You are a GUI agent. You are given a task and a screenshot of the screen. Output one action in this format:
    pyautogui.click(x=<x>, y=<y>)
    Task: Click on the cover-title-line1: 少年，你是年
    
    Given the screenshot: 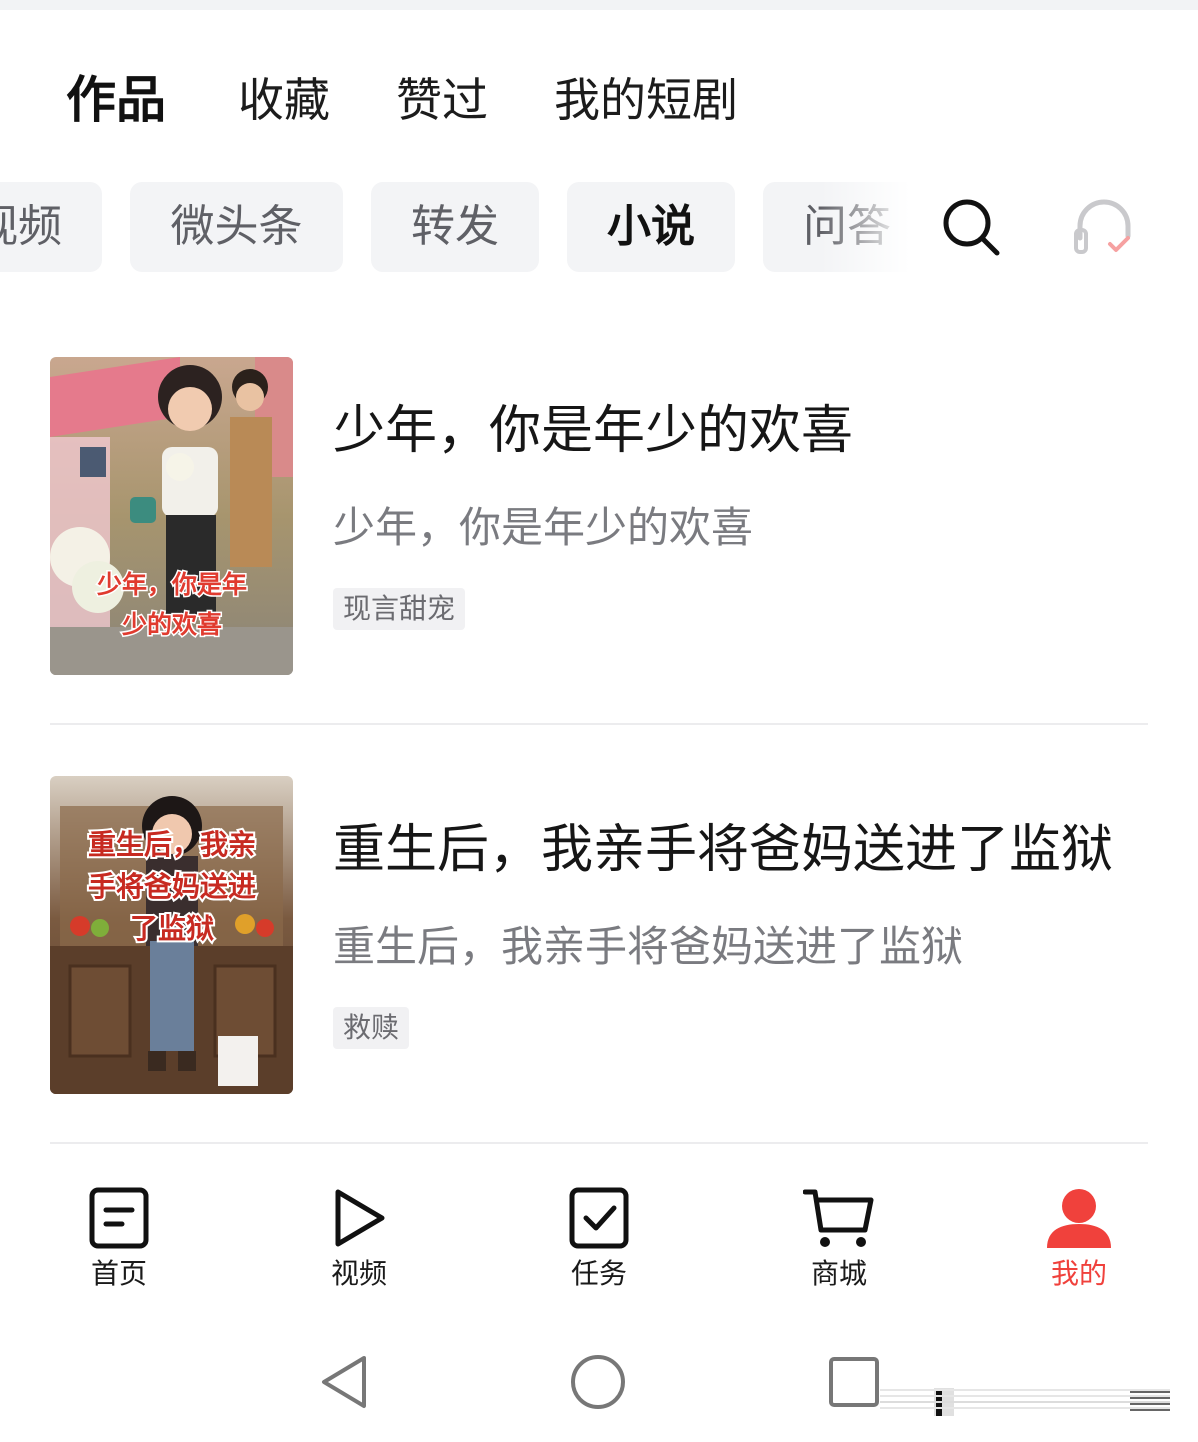 What is the action you would take?
    pyautogui.click(x=171, y=584)
    